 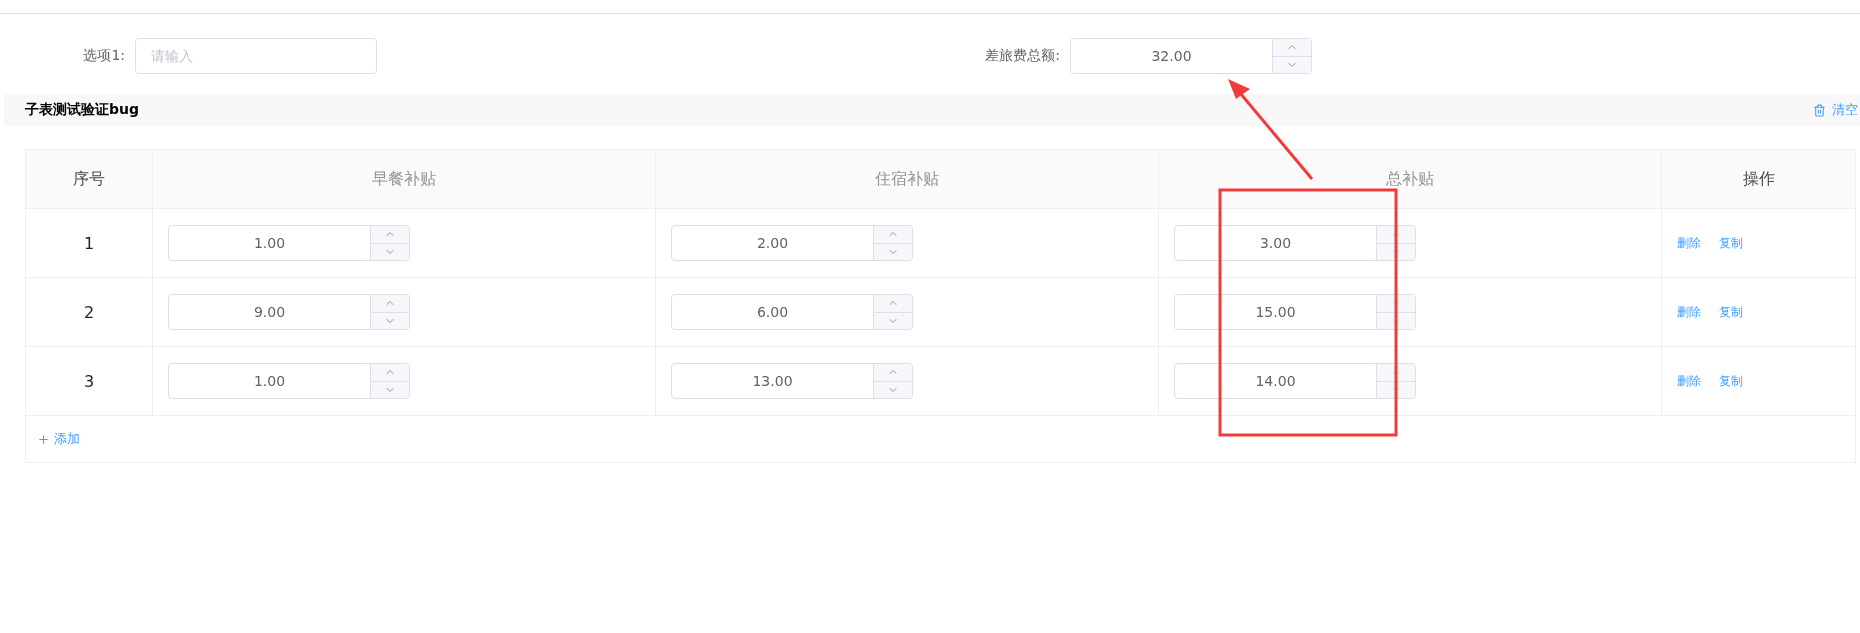 What do you see at coordinates (1275, 381) in the screenshot?
I see `input-value: 14.00` at bounding box center [1275, 381].